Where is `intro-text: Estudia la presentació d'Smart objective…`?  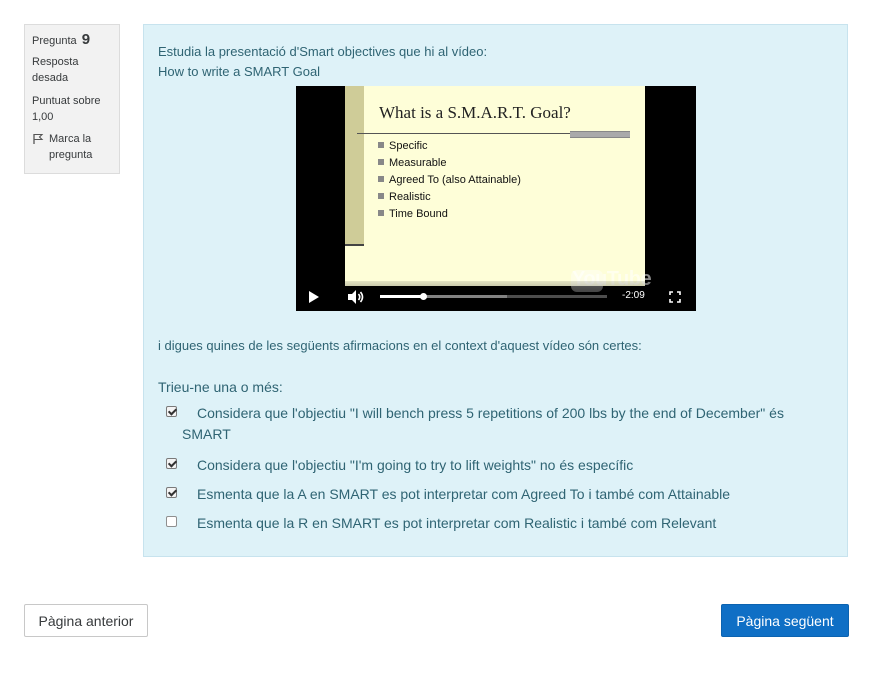
intro-text: Estudia la presentació d'Smart objective… is located at coordinates (323, 51).